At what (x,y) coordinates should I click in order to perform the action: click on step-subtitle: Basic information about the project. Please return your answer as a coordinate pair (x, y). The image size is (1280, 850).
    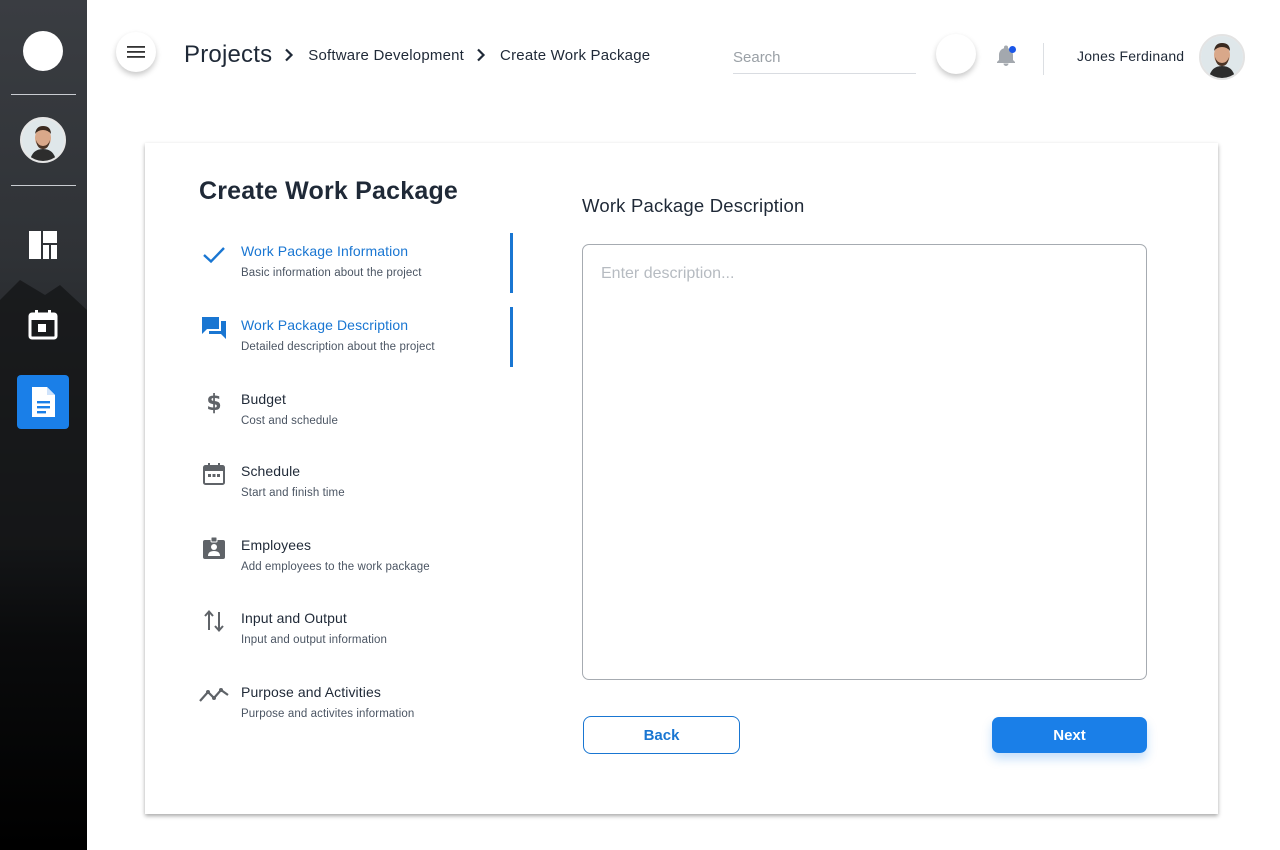
    Looking at the image, I should click on (331, 273).